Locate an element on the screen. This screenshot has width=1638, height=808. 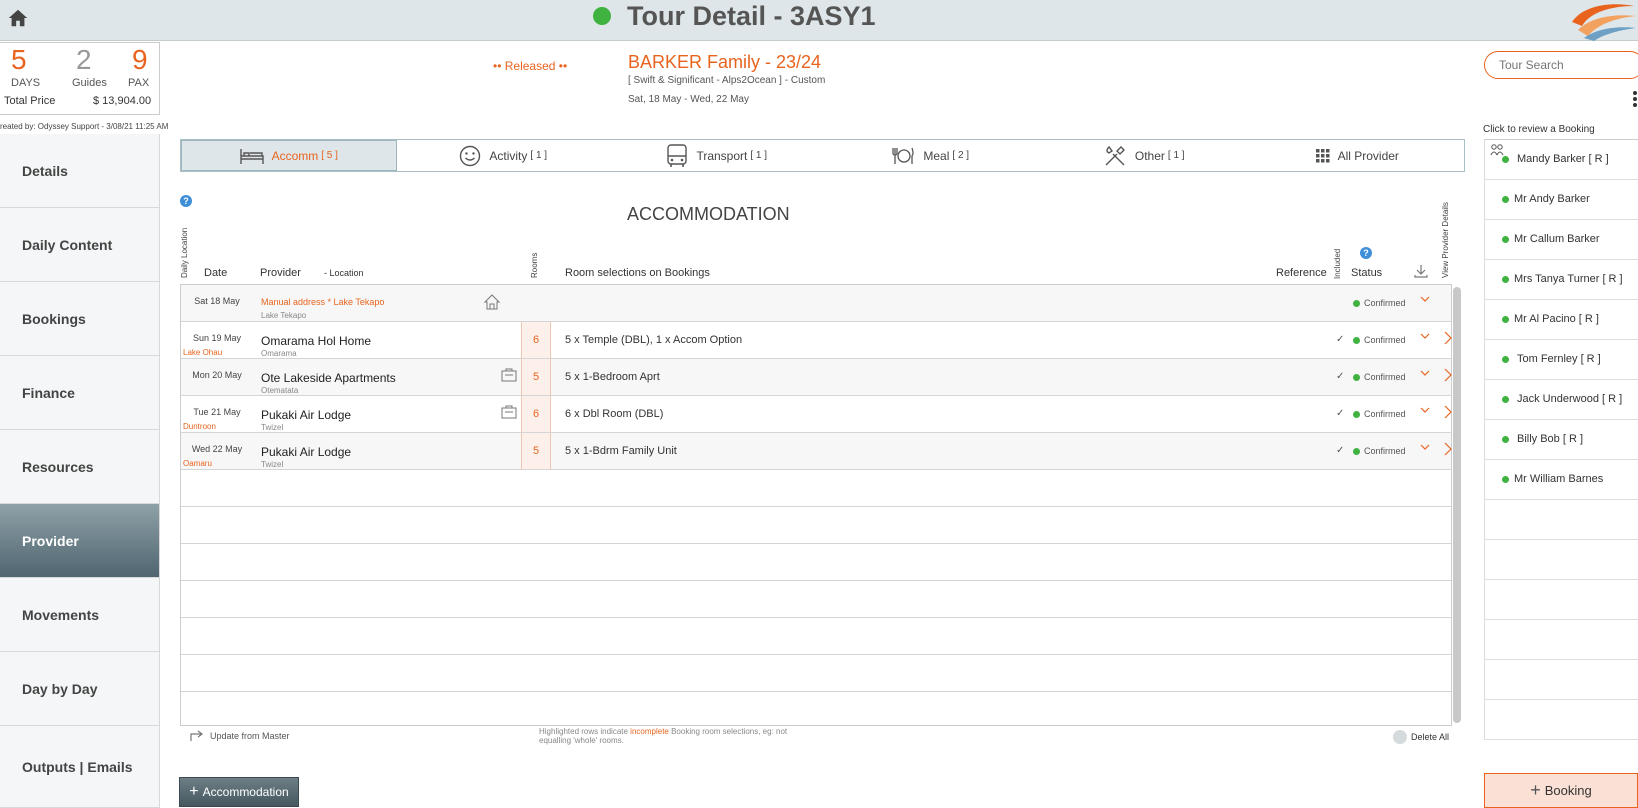
rooms-header: Rooms is located at coordinates (534, 265).